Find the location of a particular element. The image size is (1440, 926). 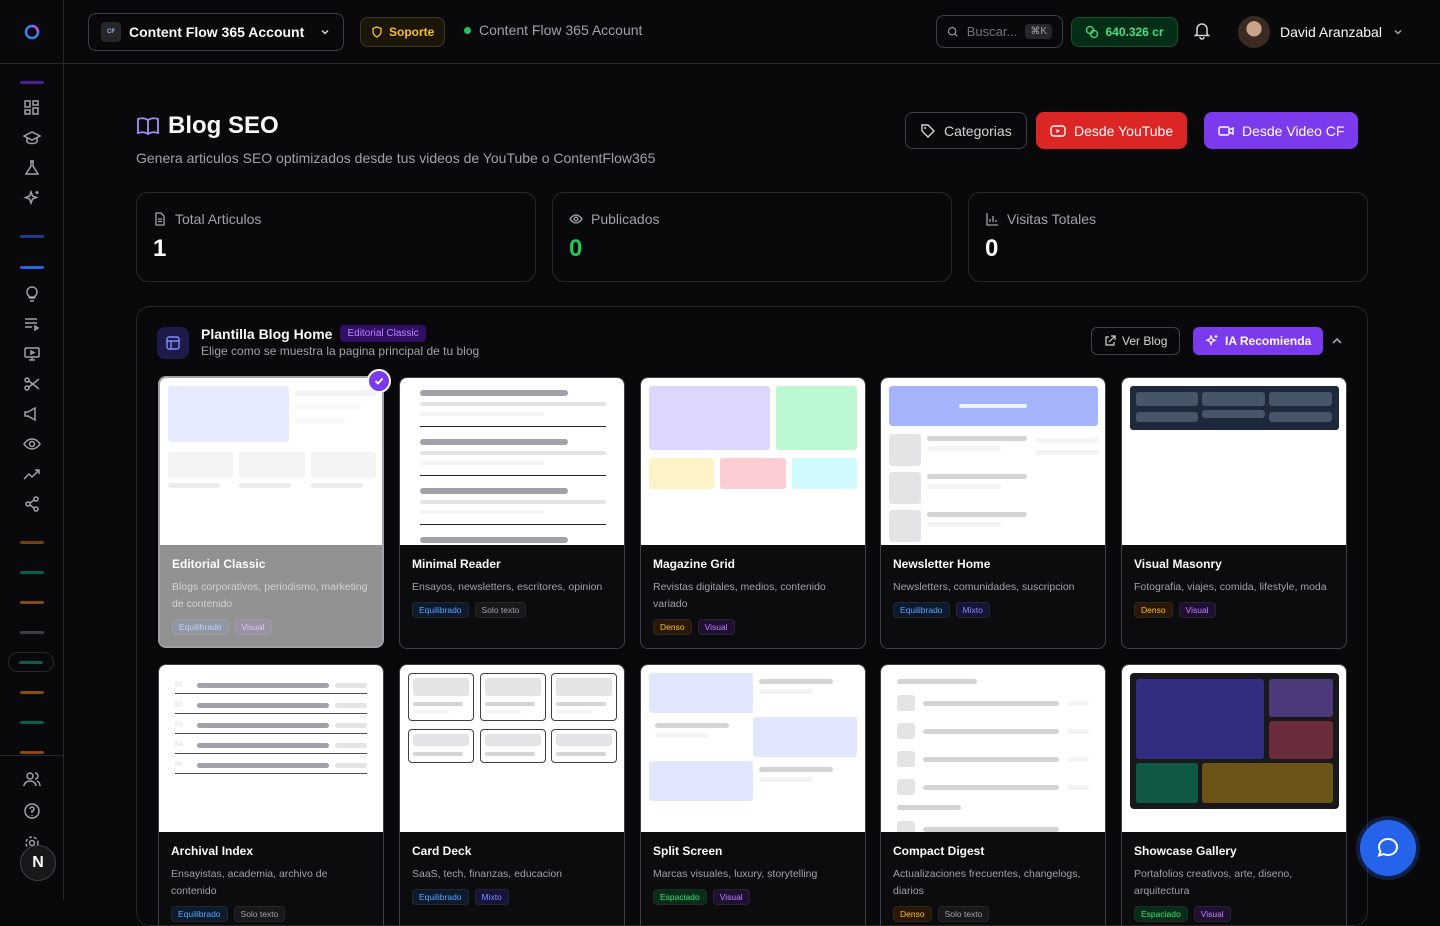

from-video-cf-label: Desde Video CF is located at coordinates (1293, 130).